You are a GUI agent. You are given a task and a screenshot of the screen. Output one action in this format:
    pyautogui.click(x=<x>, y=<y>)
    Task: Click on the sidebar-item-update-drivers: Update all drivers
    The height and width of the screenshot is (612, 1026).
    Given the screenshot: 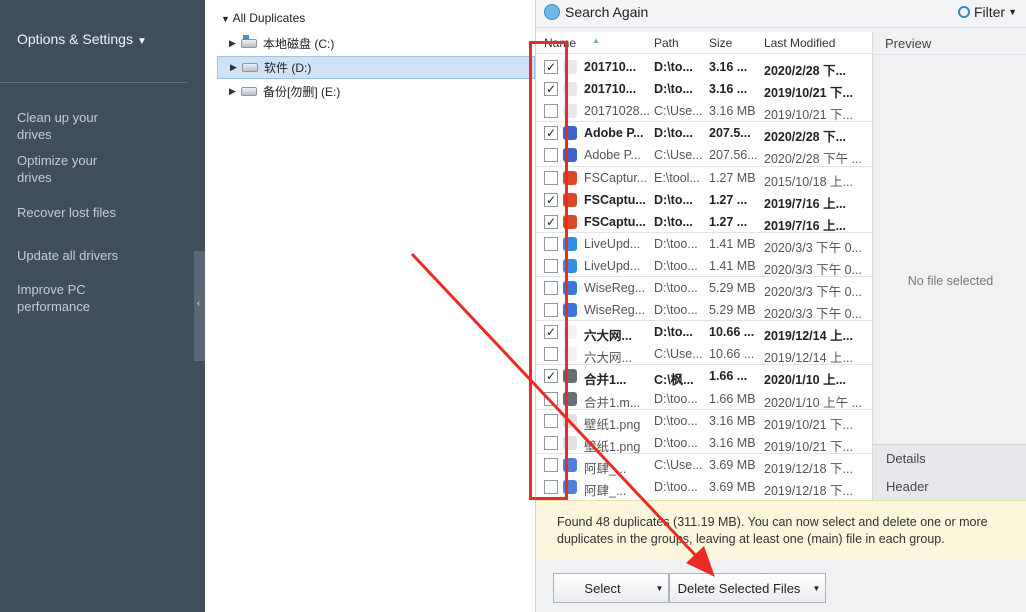 What is the action you would take?
    pyautogui.click(x=67, y=255)
    